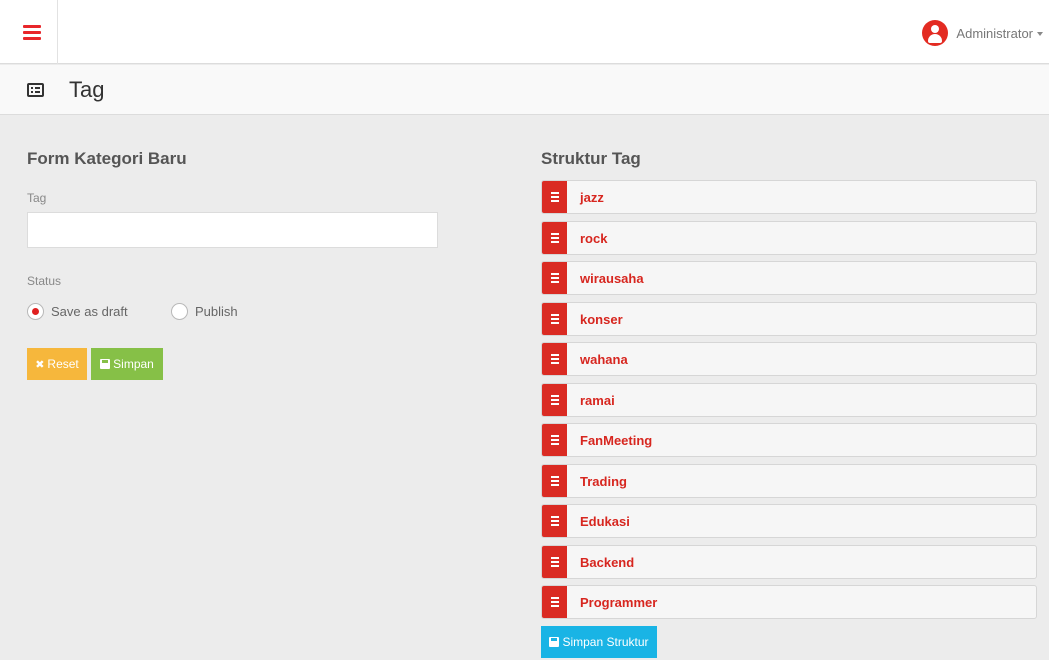 This screenshot has width=1049, height=660. I want to click on tag-item: rock, so click(789, 238).